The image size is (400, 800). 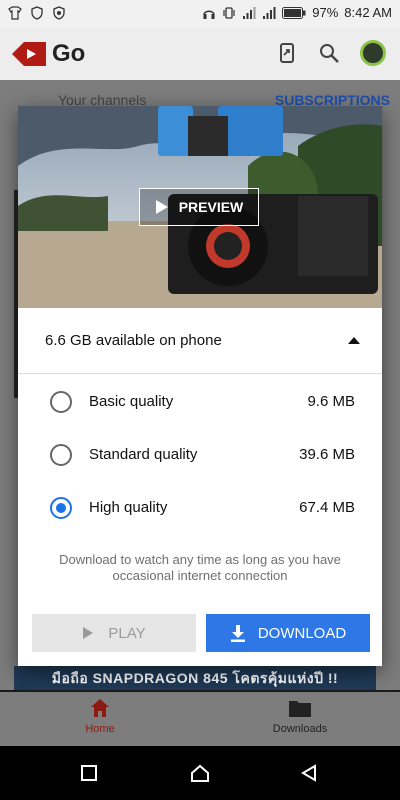 I want to click on battery-percent: 97%, so click(x=325, y=12).